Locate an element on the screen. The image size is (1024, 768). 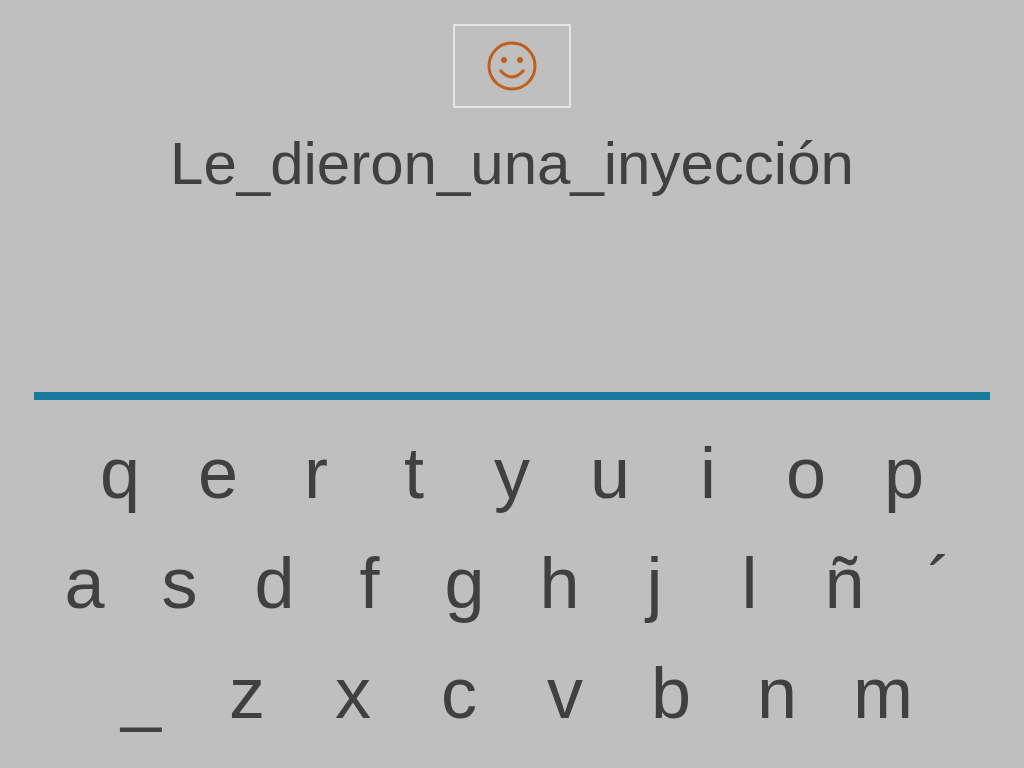
letter-key: ´ is located at coordinates (939, 583).